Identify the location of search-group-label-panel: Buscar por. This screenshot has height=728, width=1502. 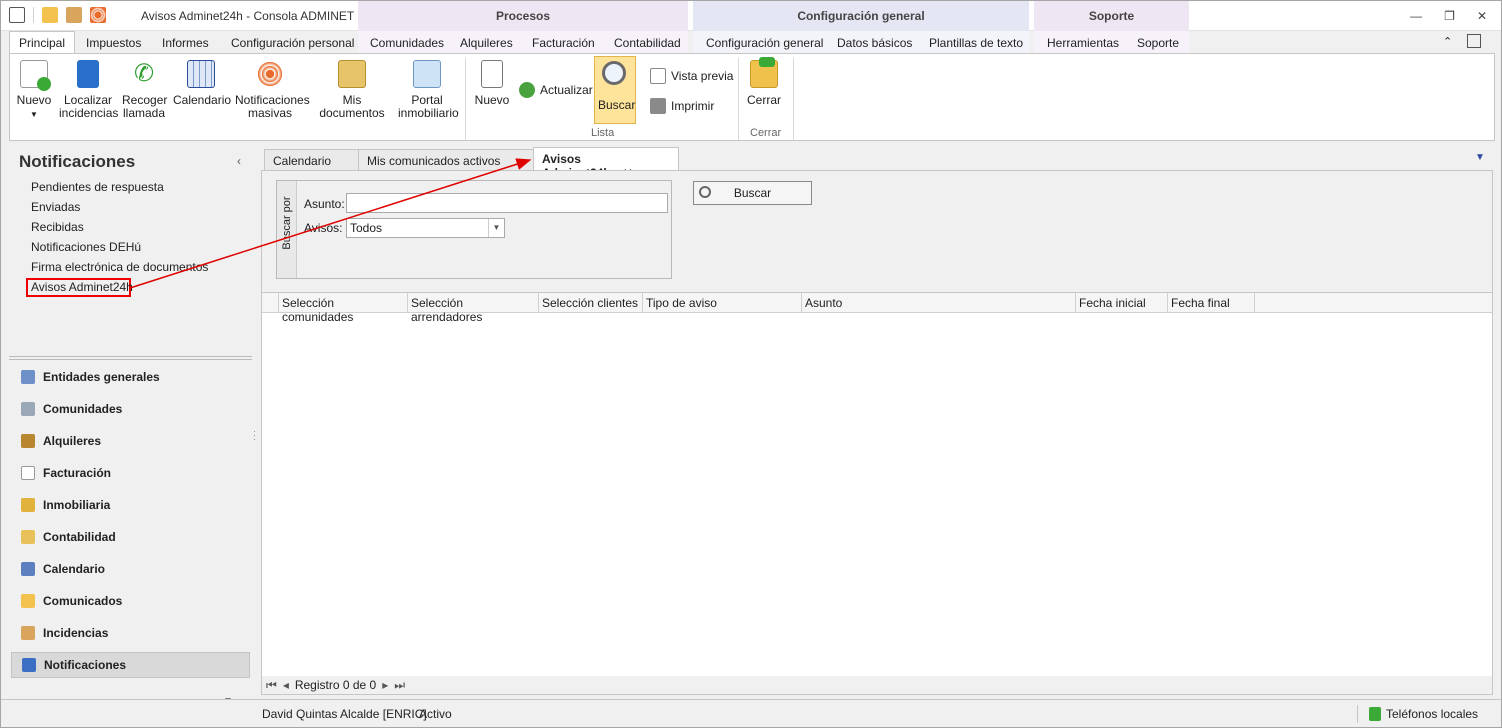
(287, 229).